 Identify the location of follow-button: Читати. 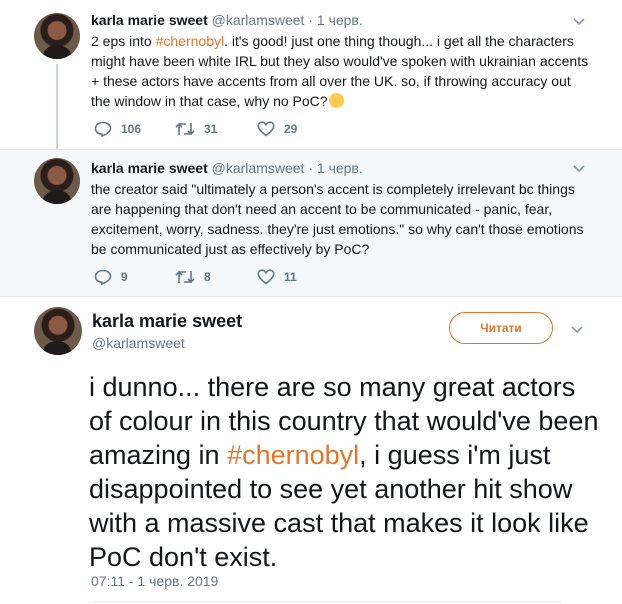
(501, 328).